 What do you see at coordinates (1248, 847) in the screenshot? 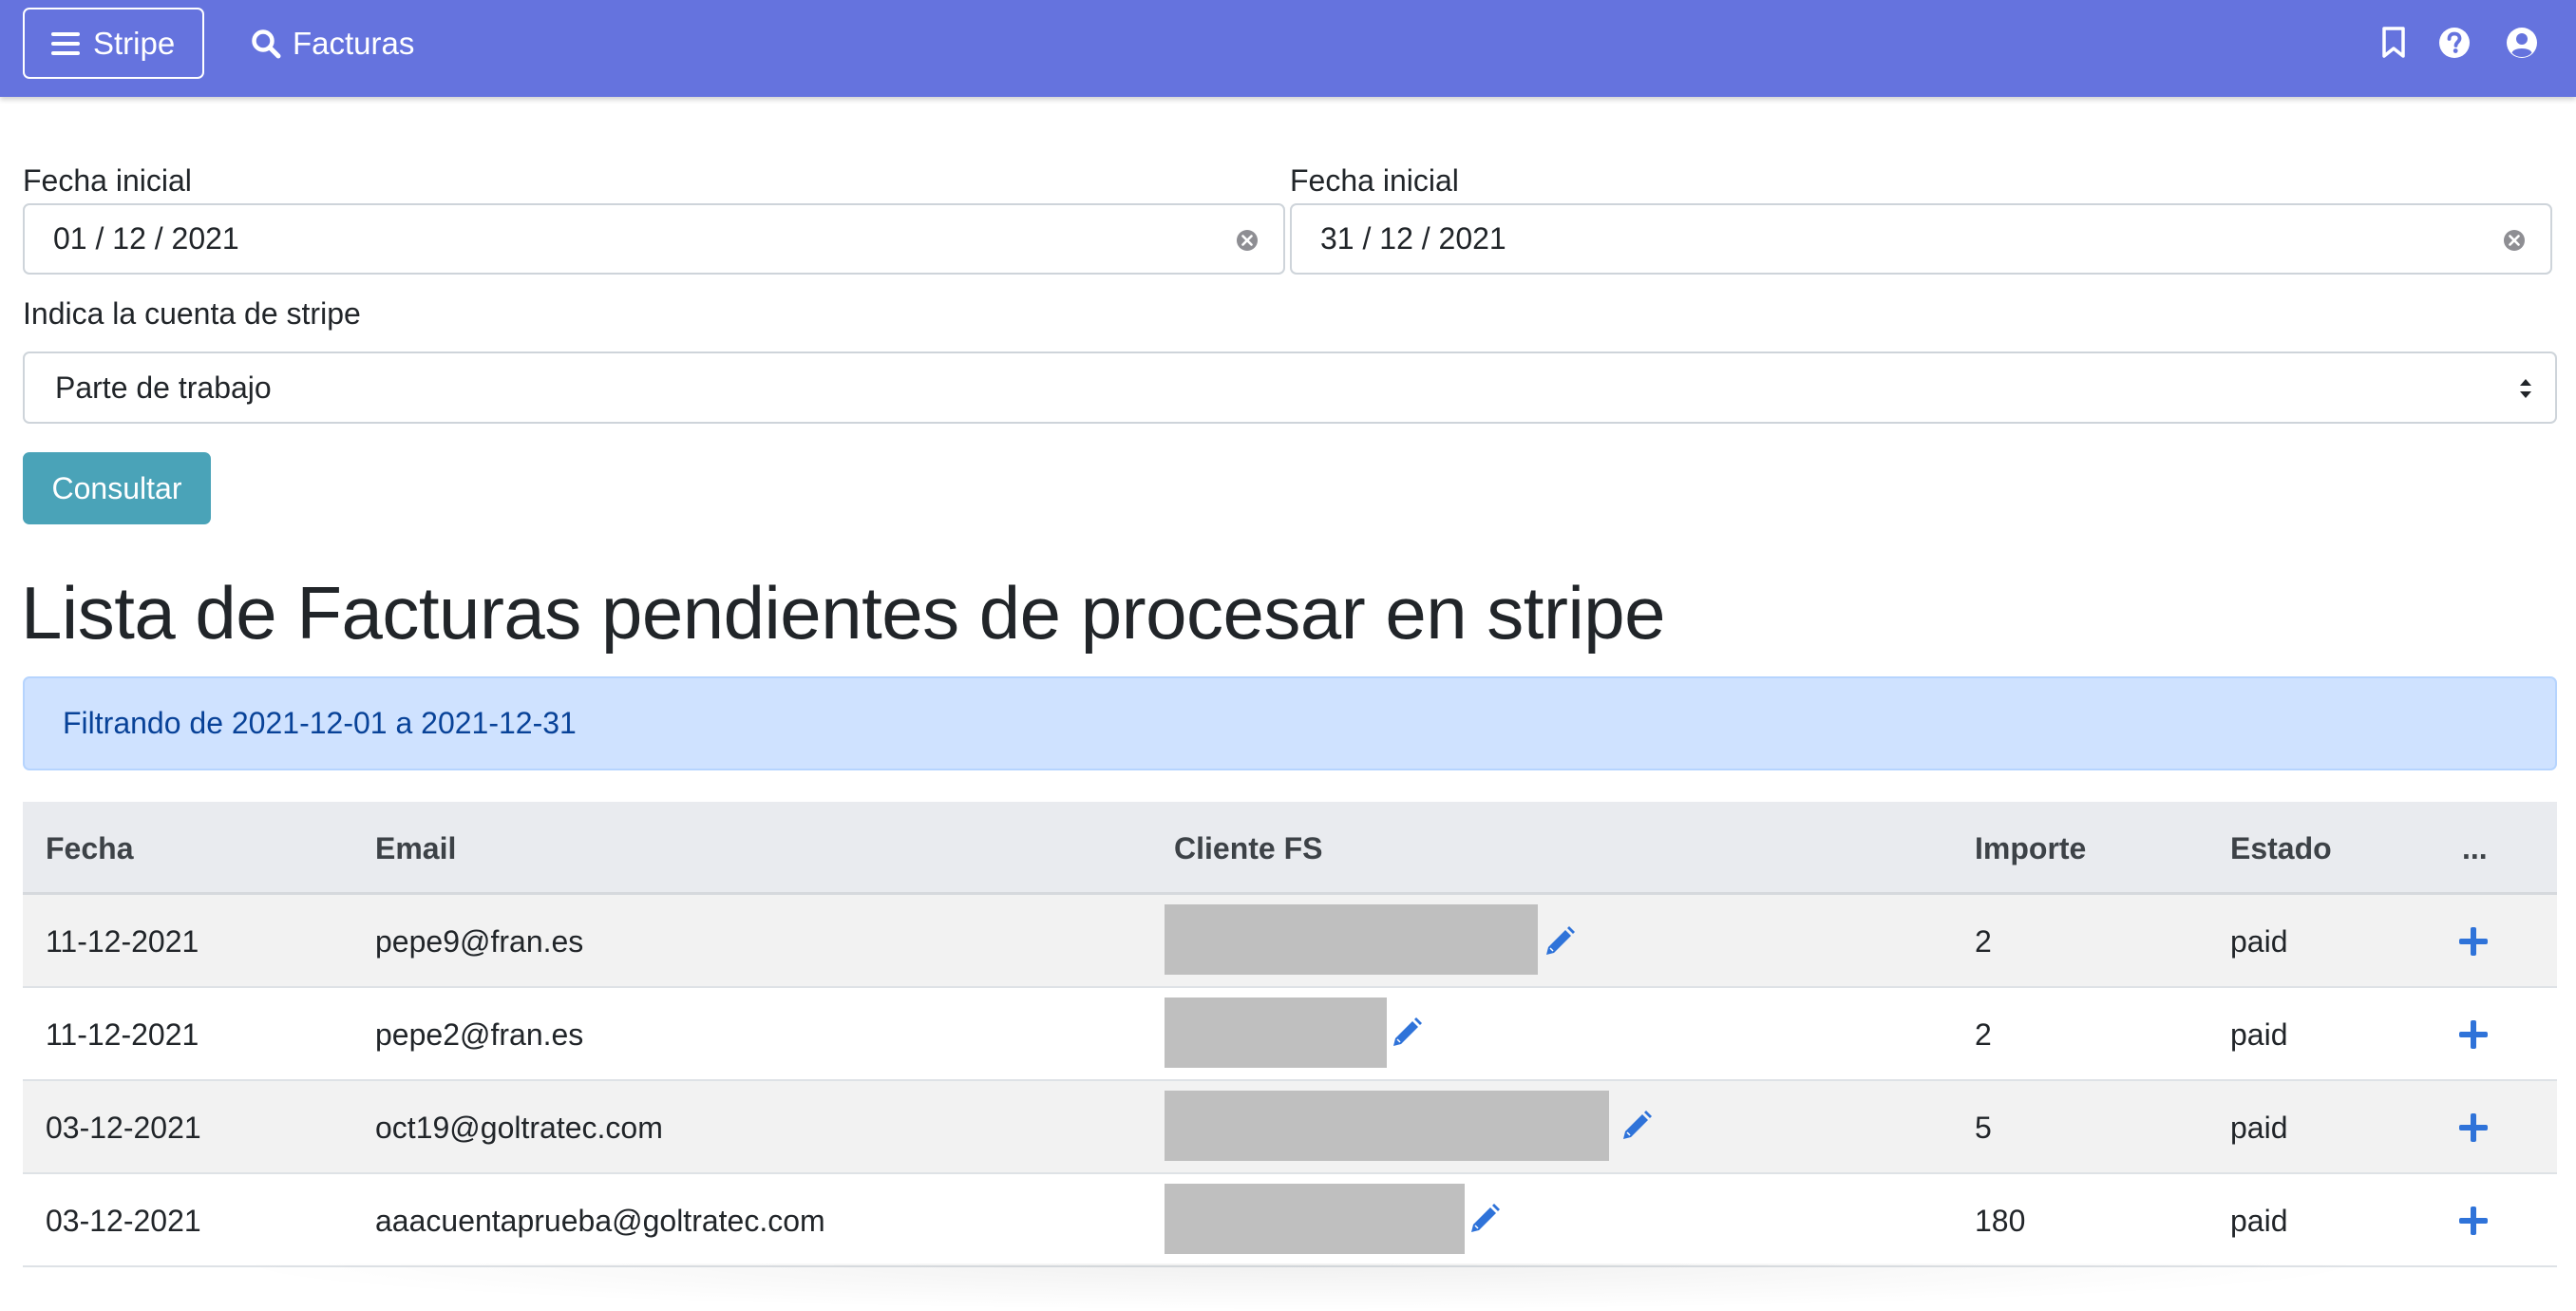
I see `column-header-cliente: Cliente FS` at bounding box center [1248, 847].